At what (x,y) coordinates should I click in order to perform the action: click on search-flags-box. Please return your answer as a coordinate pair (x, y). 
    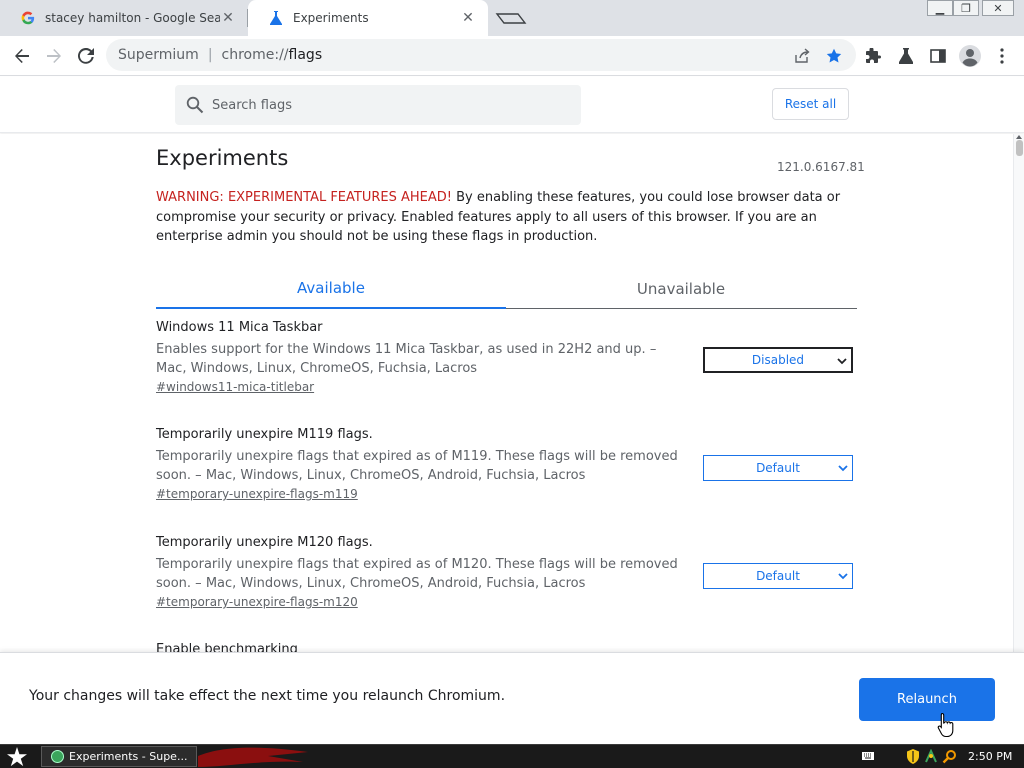
    Looking at the image, I should click on (378, 105).